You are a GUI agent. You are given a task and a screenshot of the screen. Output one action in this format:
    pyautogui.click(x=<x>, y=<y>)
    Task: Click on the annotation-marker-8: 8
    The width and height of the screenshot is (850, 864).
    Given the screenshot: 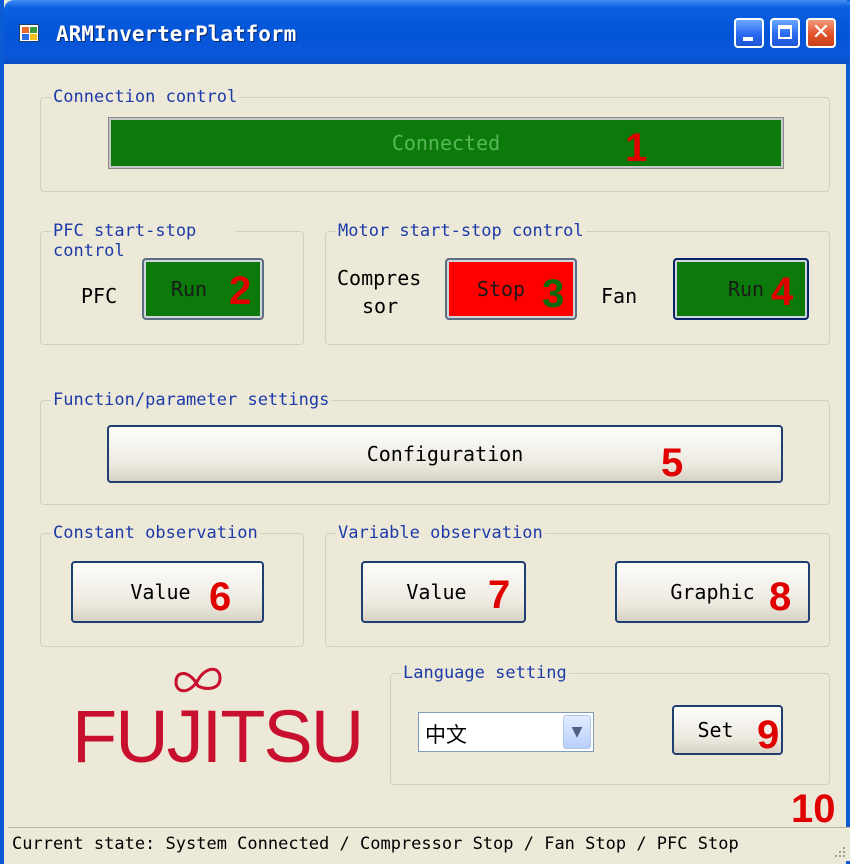 What is the action you would take?
    pyautogui.click(x=780, y=597)
    